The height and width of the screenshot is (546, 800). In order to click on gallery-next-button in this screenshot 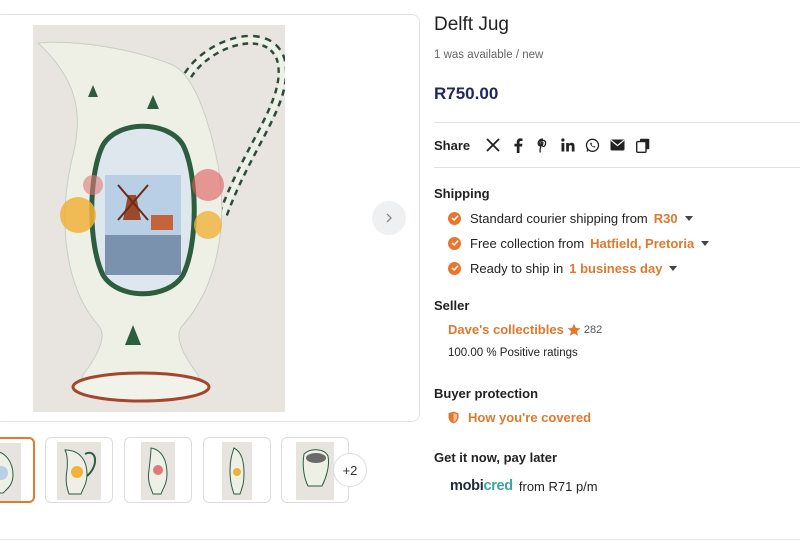, I will do `click(389, 218)`.